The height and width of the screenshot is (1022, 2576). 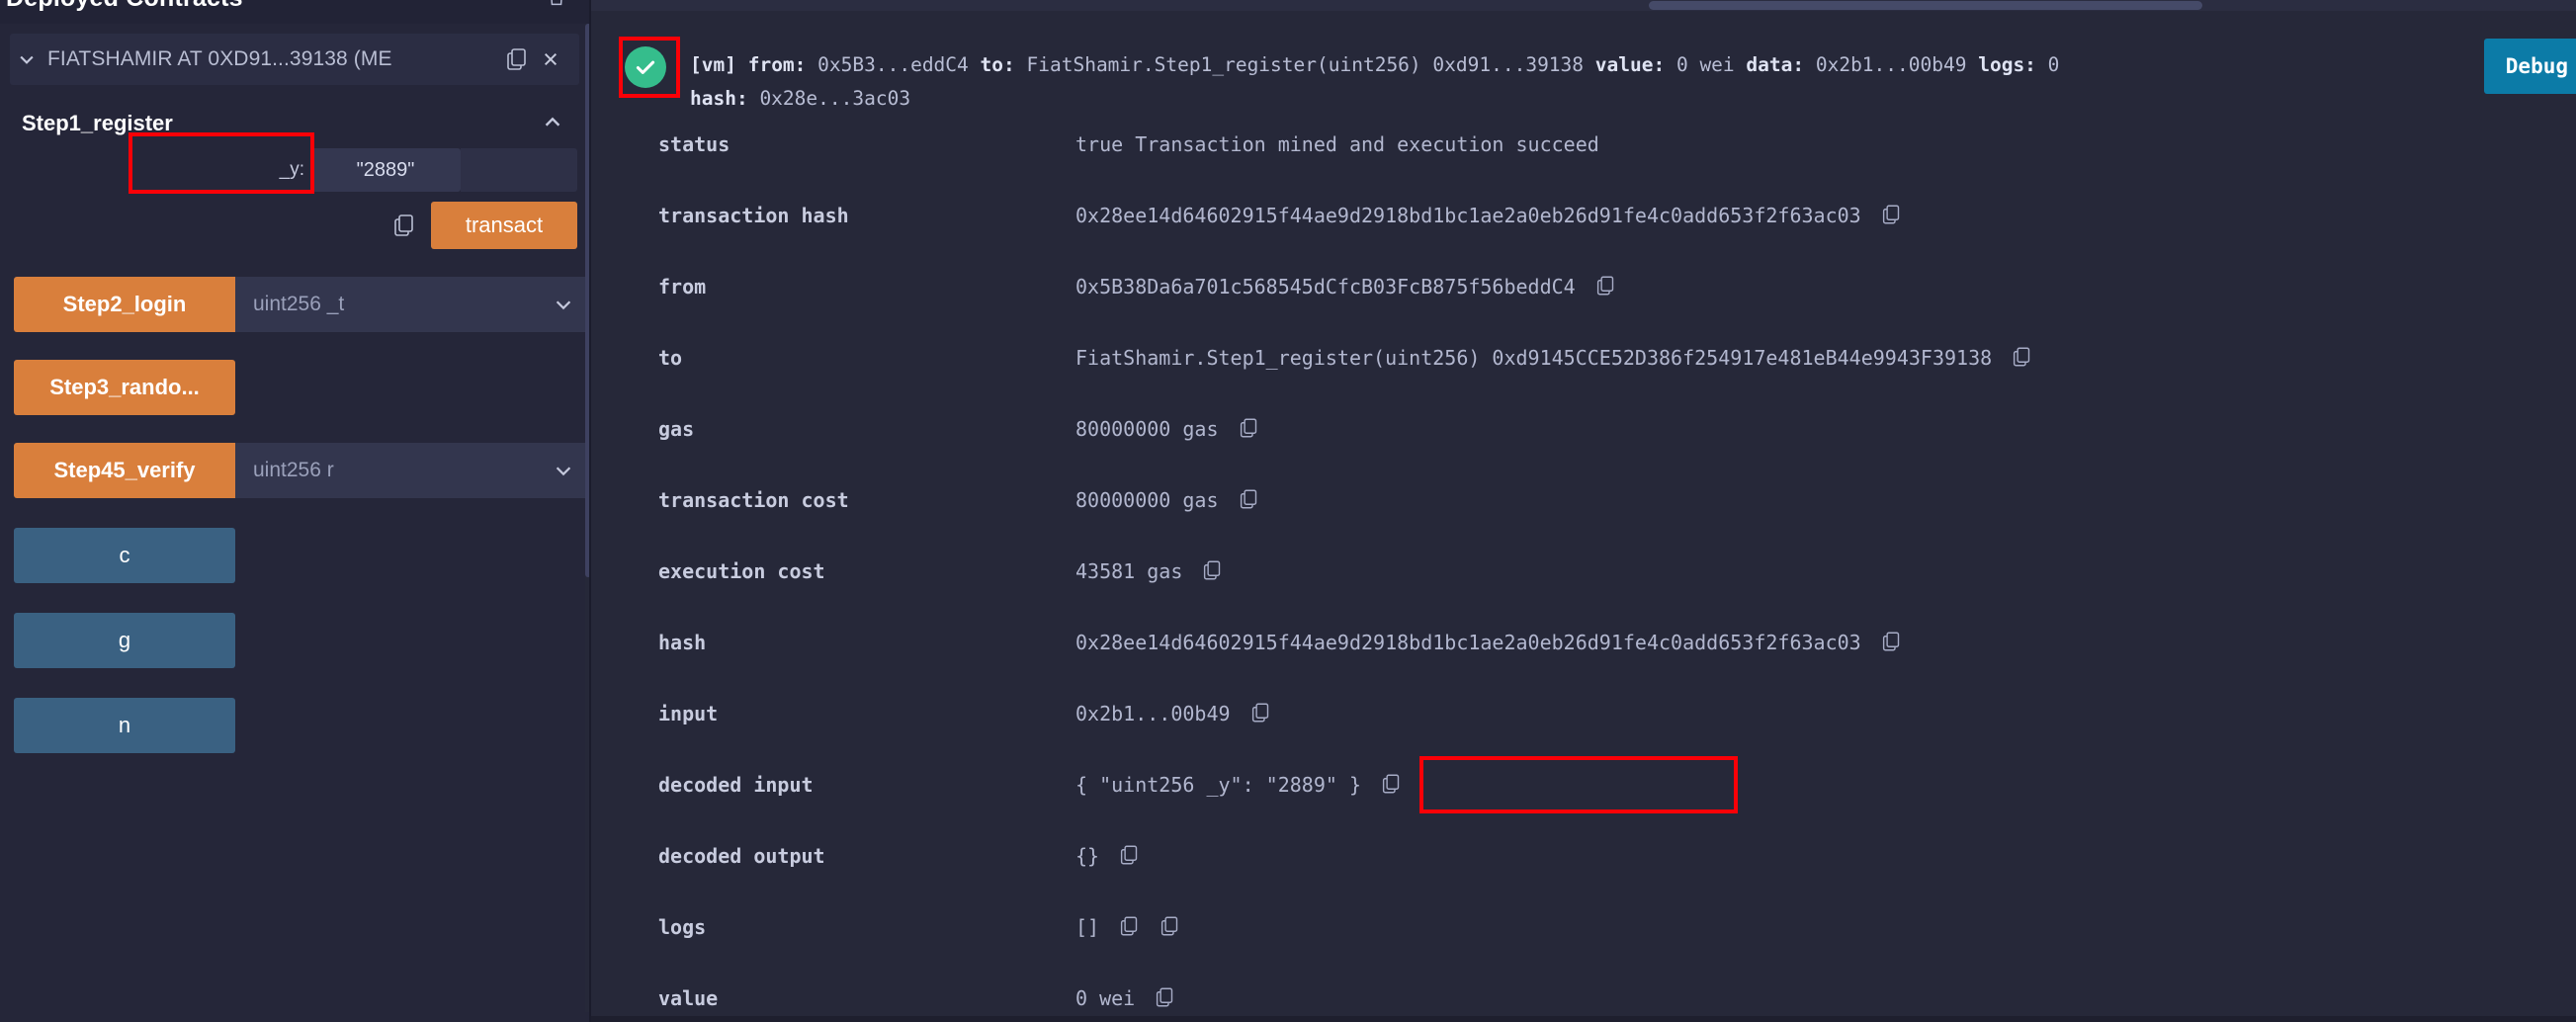 What do you see at coordinates (1706, 64) in the screenshot?
I see `summary-segment: 0 wei` at bounding box center [1706, 64].